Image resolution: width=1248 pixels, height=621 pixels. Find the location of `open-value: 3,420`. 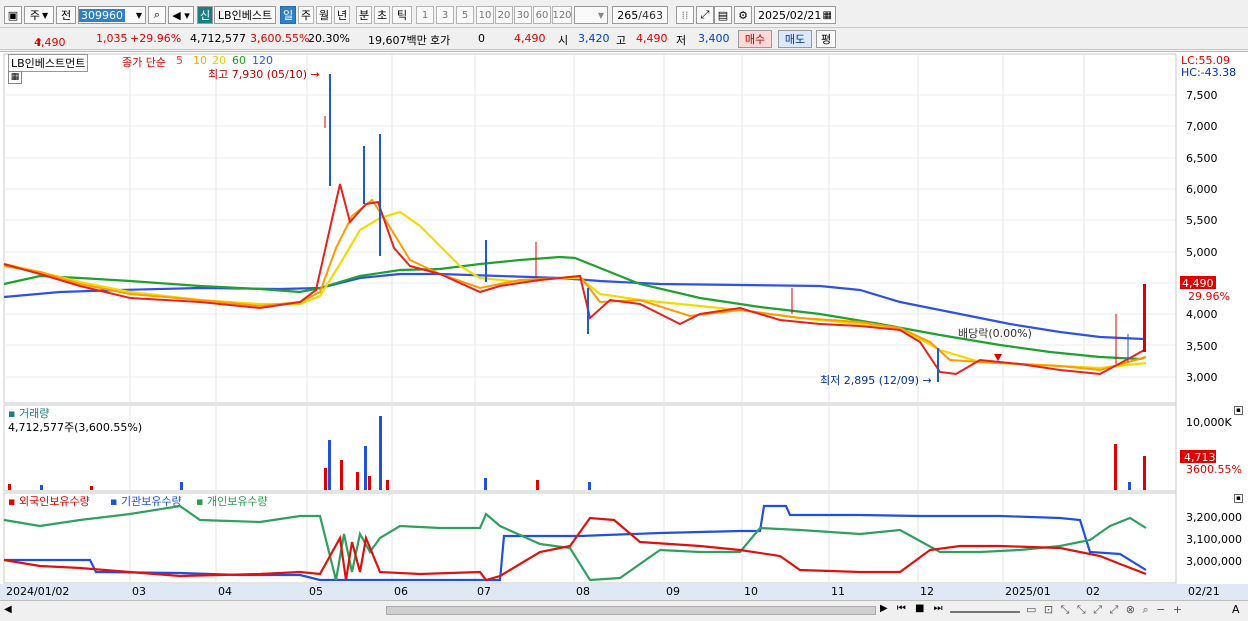

open-value: 3,420 is located at coordinates (594, 38).